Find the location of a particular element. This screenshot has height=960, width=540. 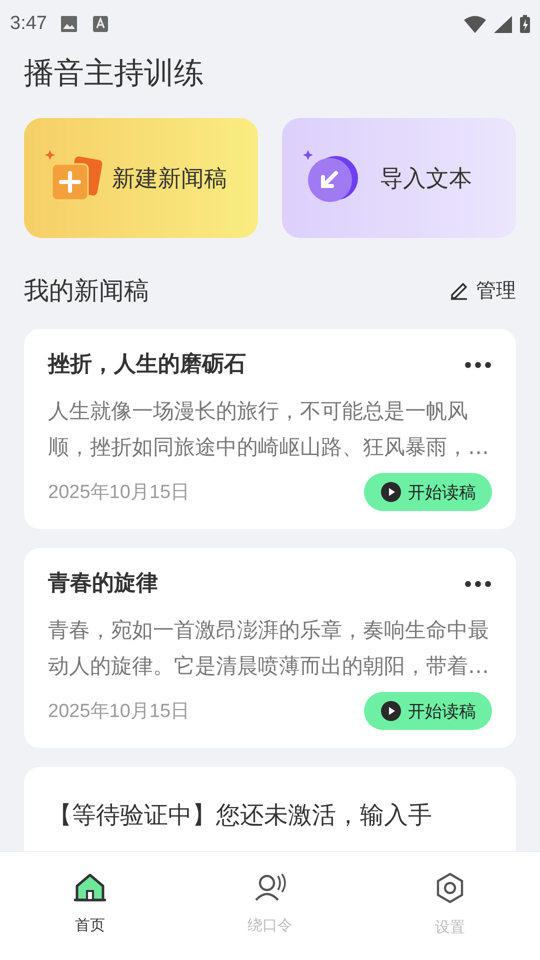

page-title: 播音主持训练 is located at coordinates (114, 74).